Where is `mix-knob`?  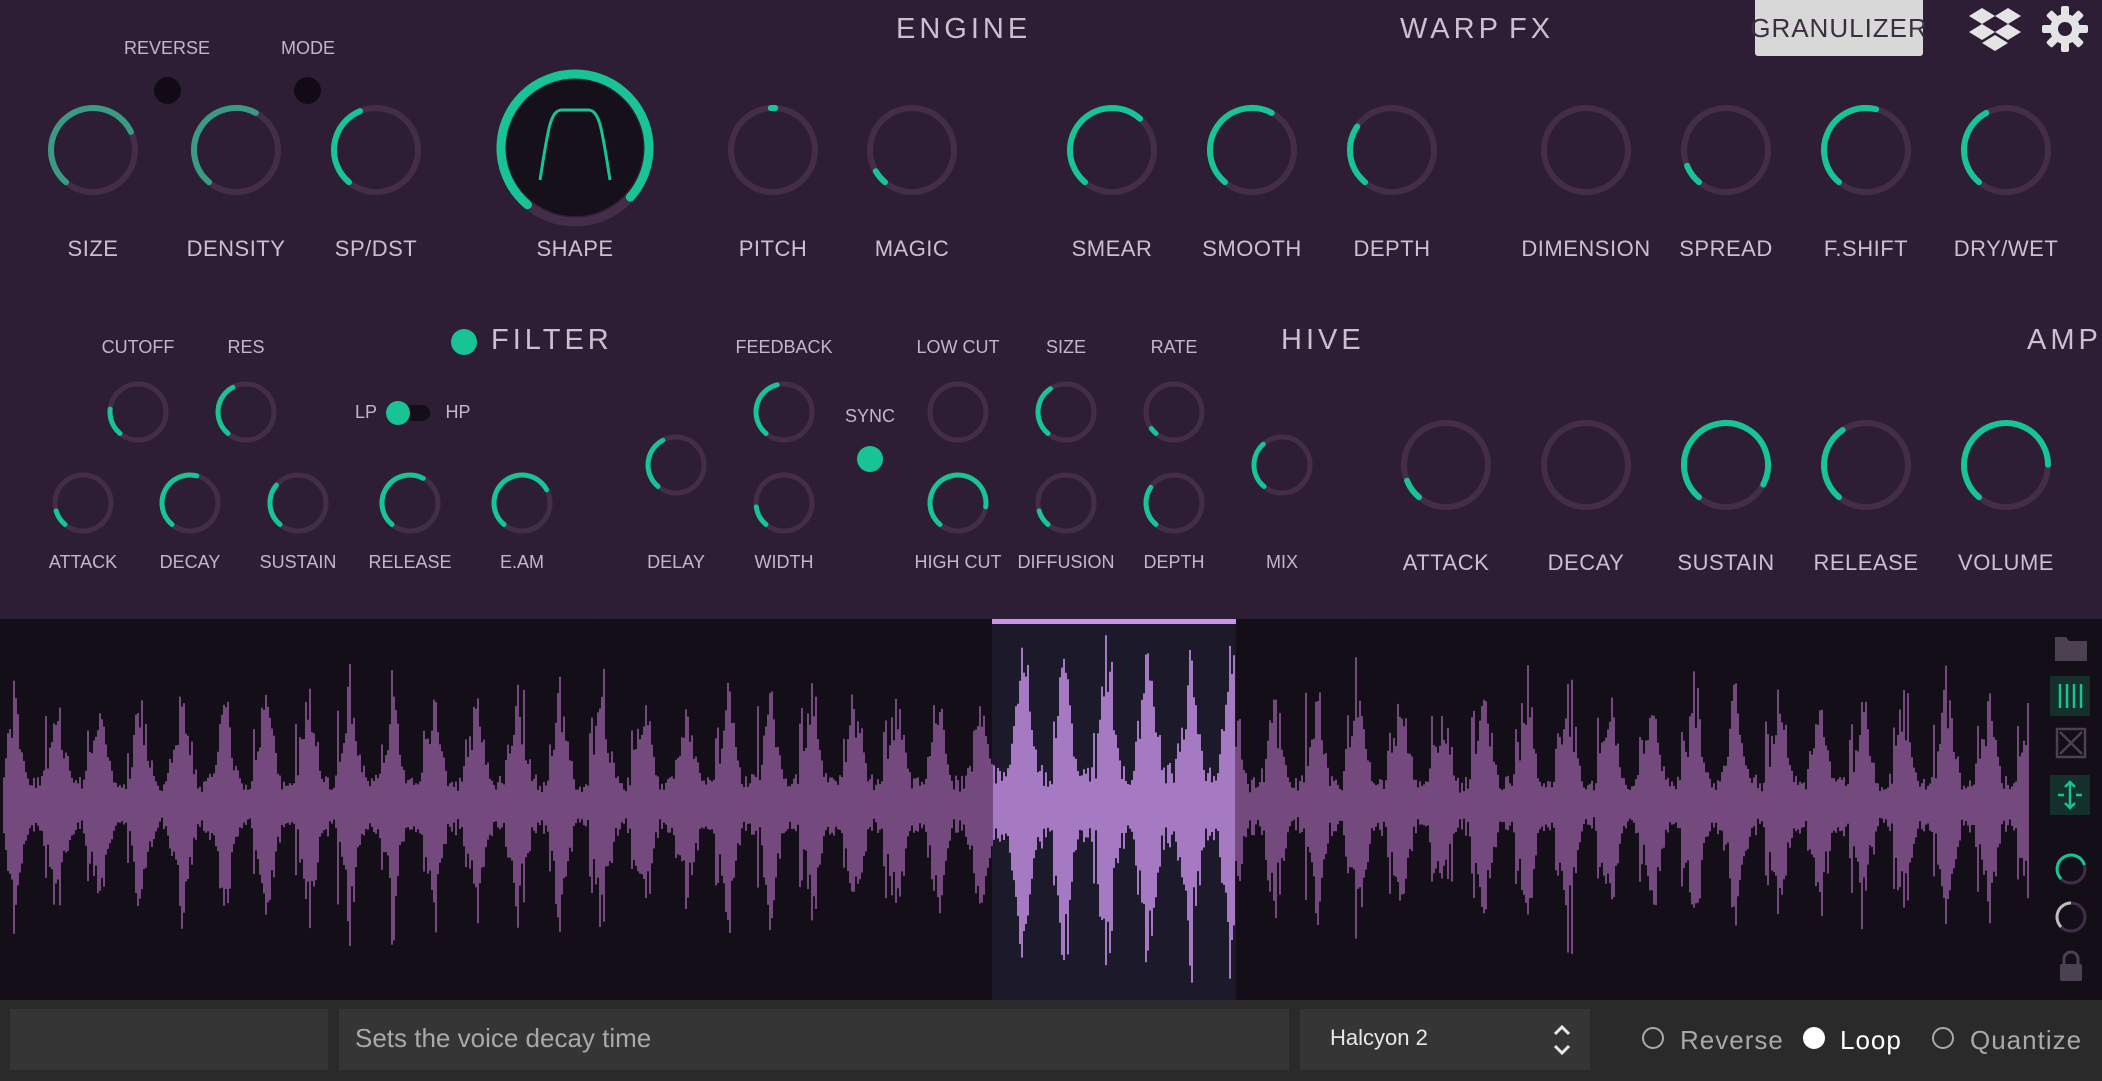 mix-knob is located at coordinates (1282, 465).